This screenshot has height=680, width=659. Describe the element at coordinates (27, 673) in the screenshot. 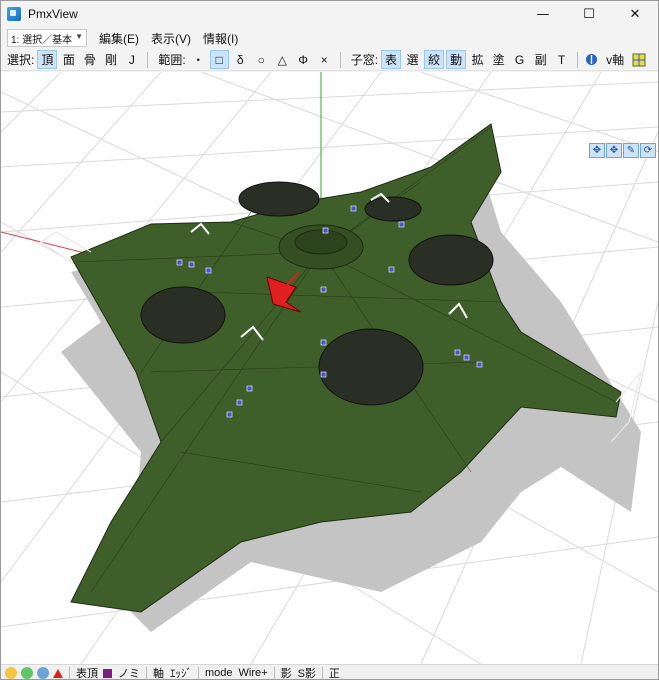

I see `green-dot-icon` at that location.